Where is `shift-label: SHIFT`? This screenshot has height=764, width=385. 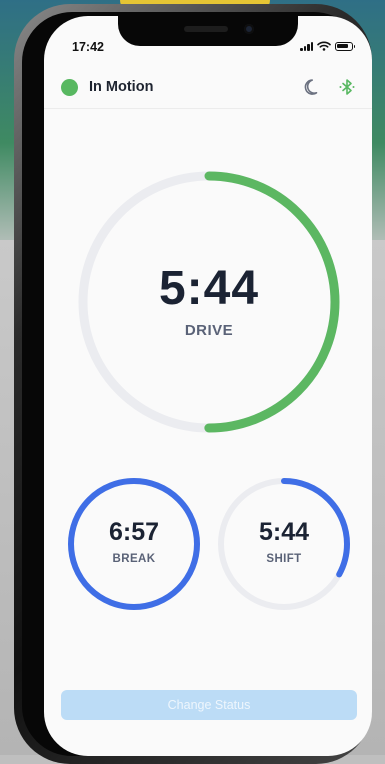
shift-label: SHIFT is located at coordinates (284, 559).